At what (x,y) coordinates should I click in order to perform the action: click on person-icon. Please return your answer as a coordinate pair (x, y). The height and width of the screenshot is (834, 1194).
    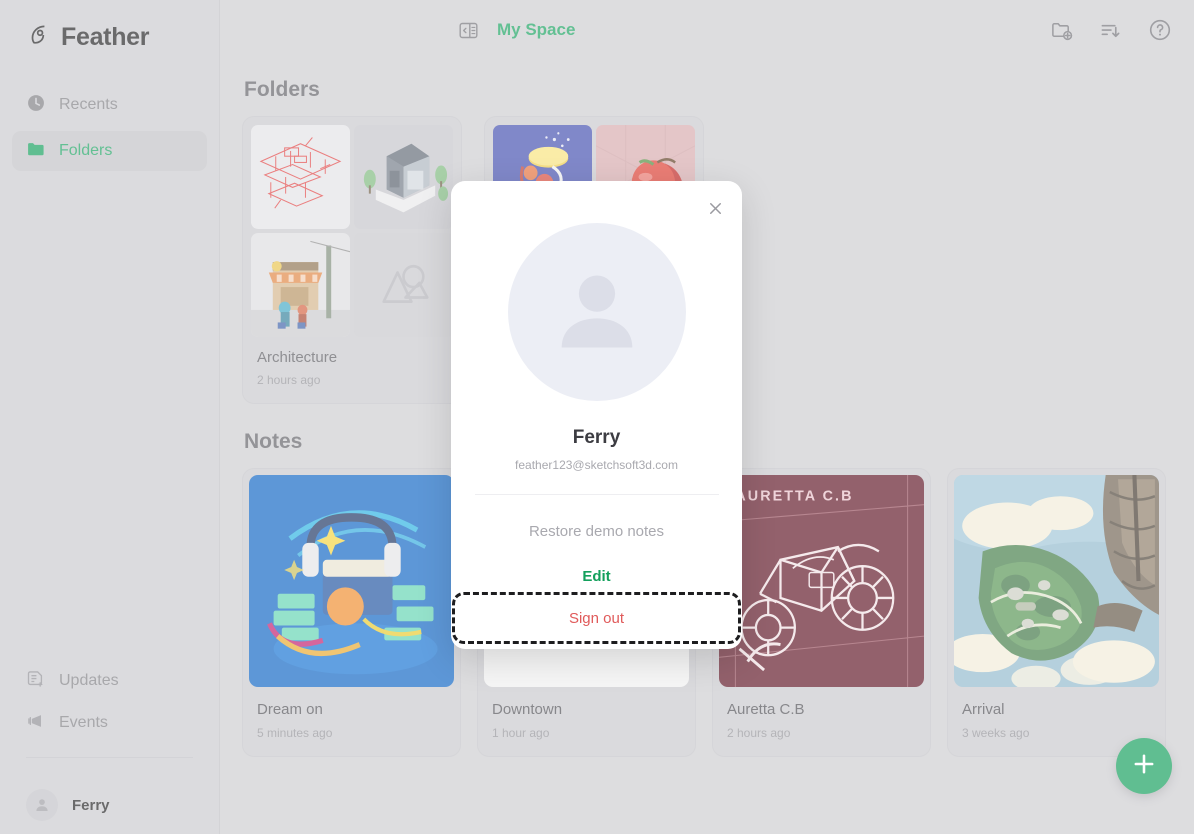
    Looking at the image, I should click on (597, 312).